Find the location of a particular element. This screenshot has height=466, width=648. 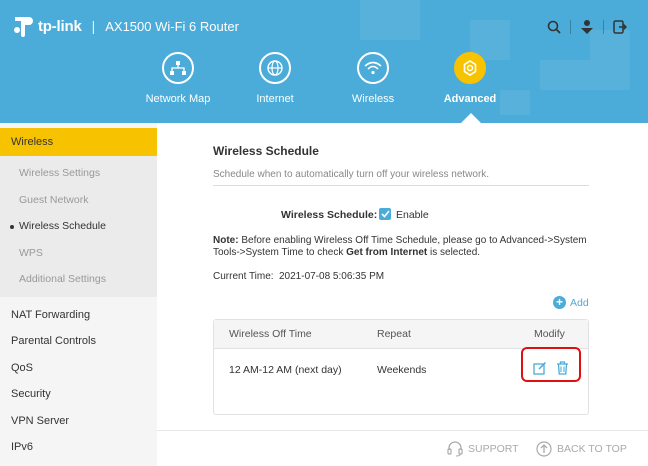

nav-wireless: Wireless is located at coordinates (373, 78).